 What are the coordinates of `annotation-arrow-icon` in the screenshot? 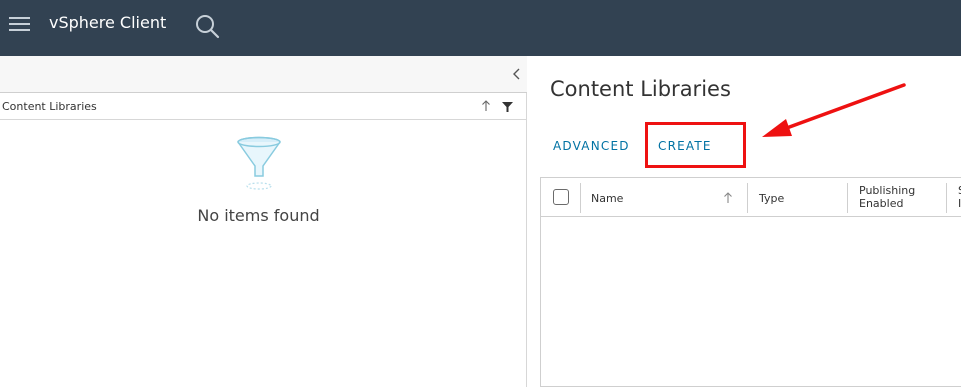 It's located at (834, 110).